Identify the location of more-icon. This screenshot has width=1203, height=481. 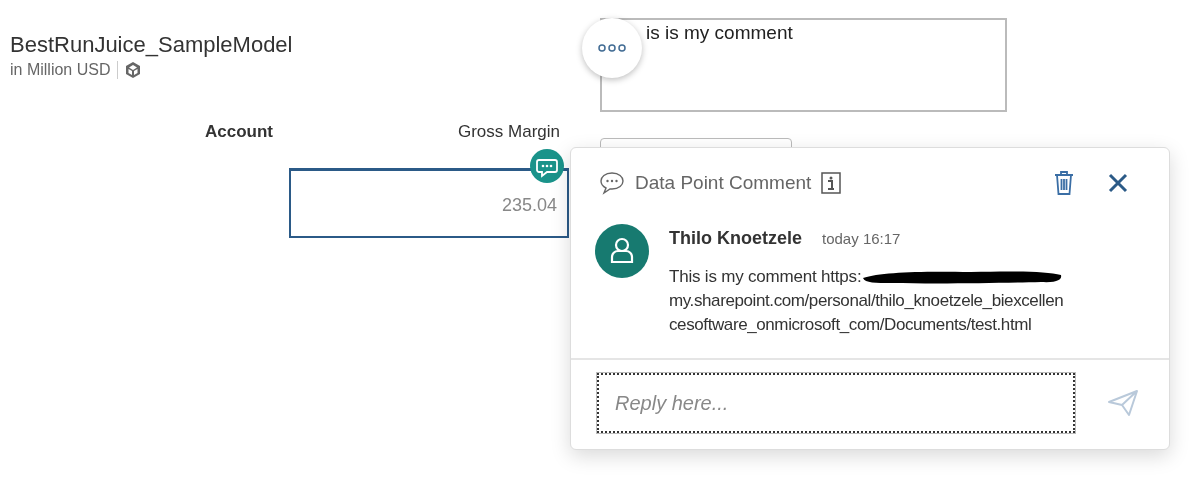
(612, 48).